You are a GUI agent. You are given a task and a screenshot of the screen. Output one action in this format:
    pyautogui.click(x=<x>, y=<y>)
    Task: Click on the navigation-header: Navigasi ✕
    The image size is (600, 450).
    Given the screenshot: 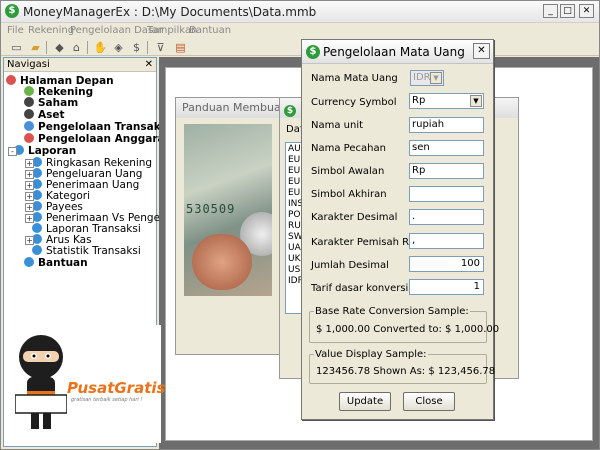 What is the action you would take?
    pyautogui.click(x=80, y=65)
    